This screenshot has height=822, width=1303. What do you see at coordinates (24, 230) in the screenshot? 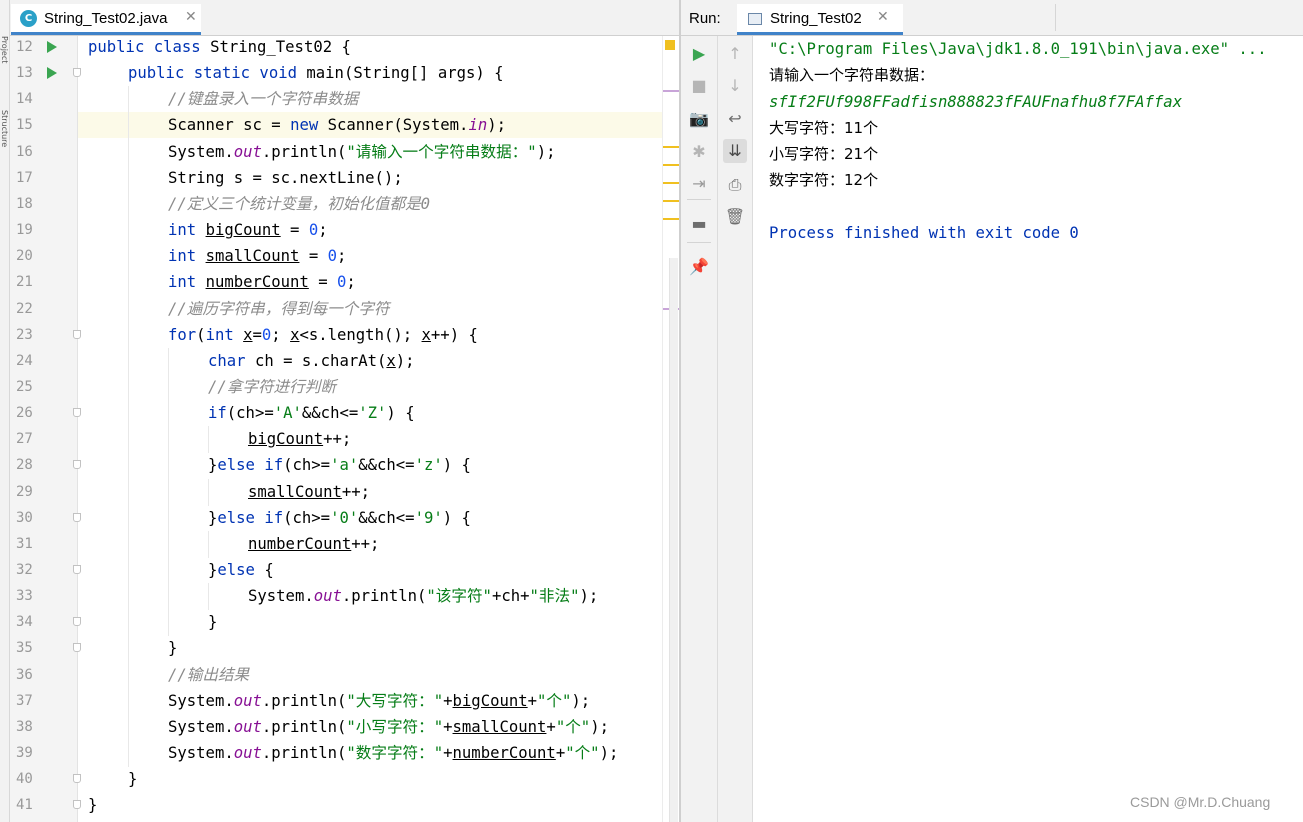
I see `line-number: 19` at bounding box center [24, 230].